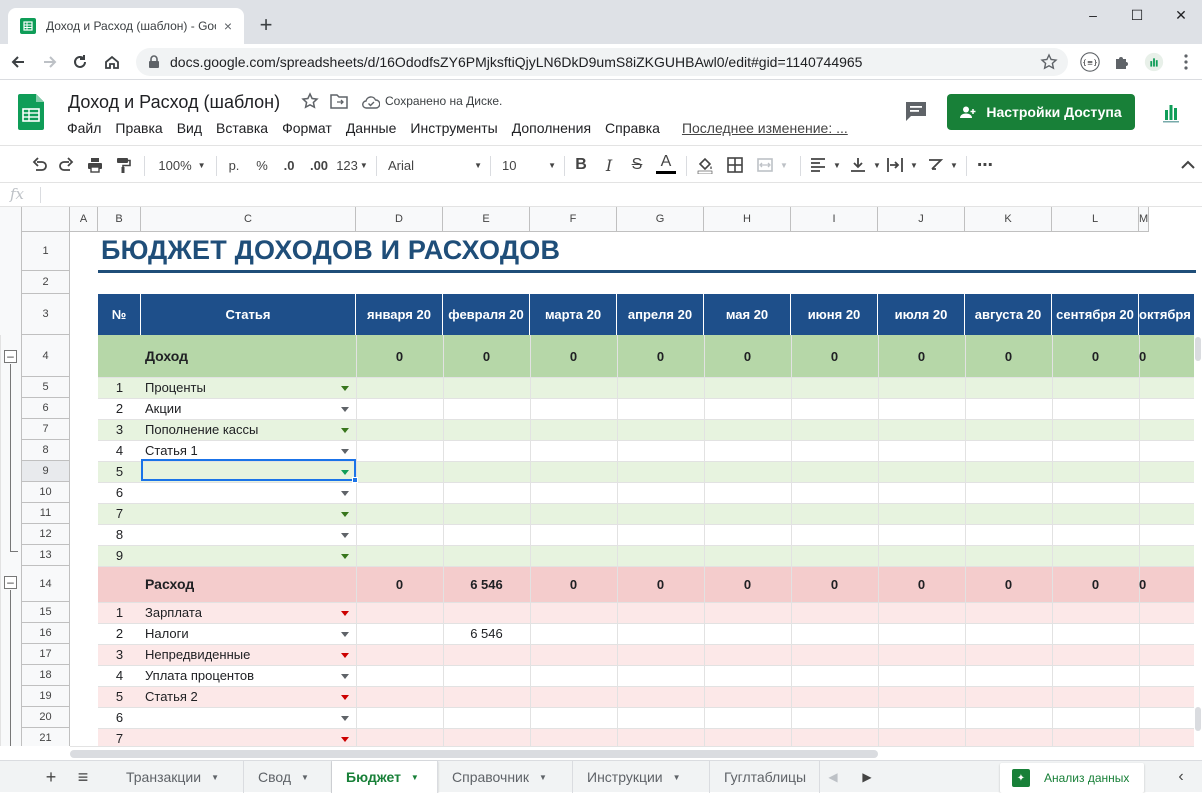 This screenshot has width=1202, height=793. What do you see at coordinates (46, 513) in the screenshot?
I see `row-header-11: 11` at bounding box center [46, 513].